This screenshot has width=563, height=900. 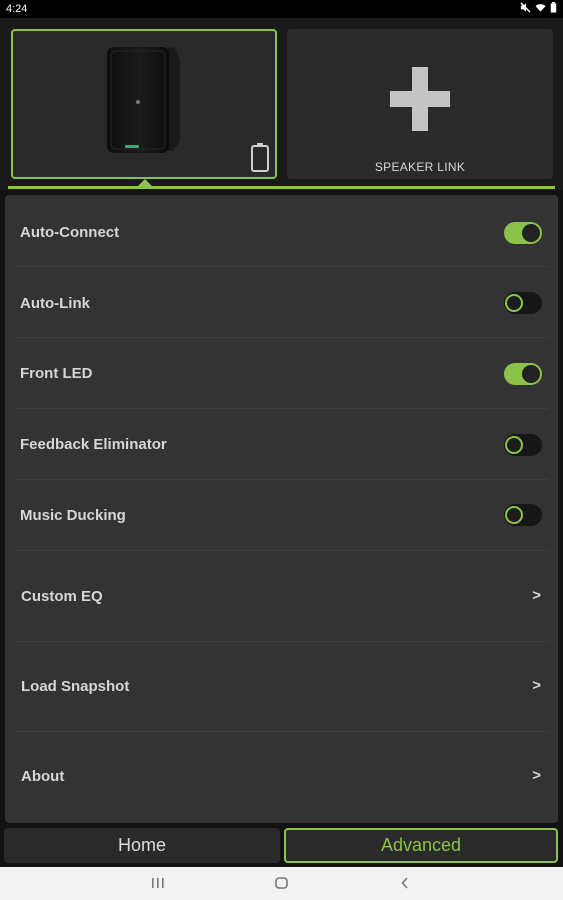 I want to click on wifi-icon, so click(x=540, y=8).